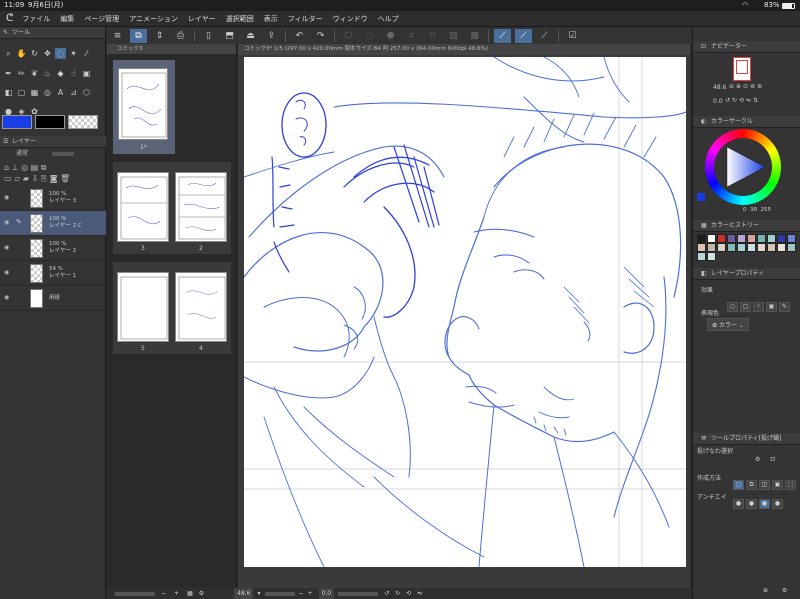 The image size is (800, 599). What do you see at coordinates (135, 593) in the screenshot?
I see `page-zoom-slider` at bounding box center [135, 593].